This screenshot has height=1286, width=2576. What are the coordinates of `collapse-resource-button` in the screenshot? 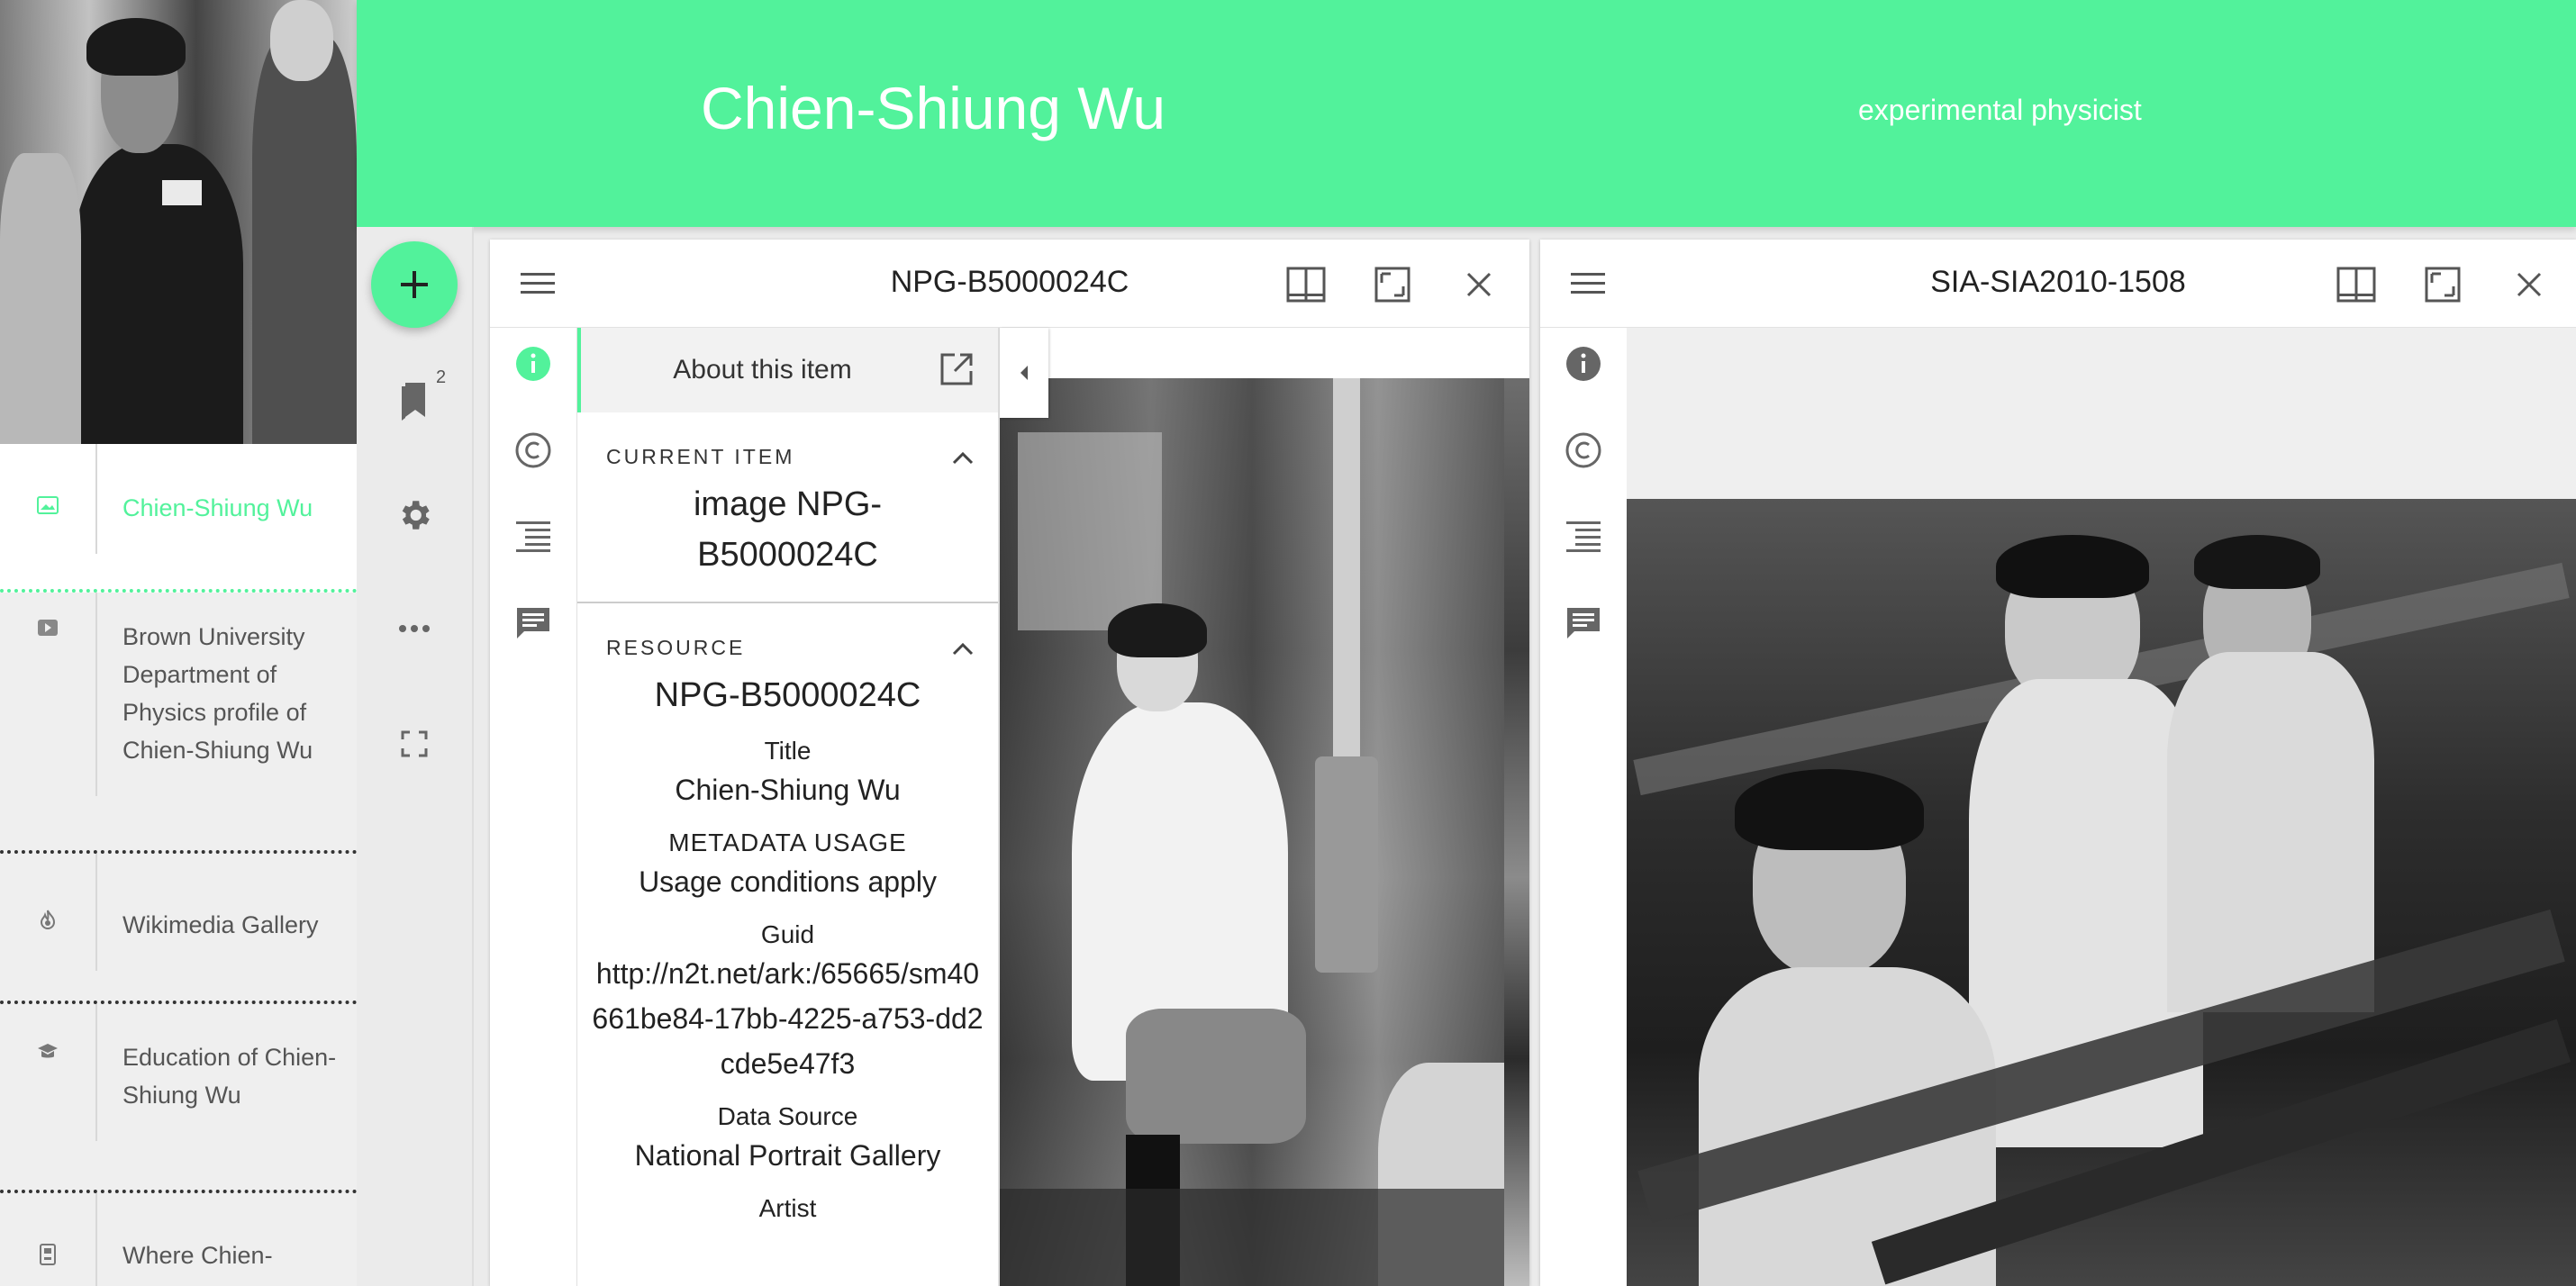 It's located at (963, 650).